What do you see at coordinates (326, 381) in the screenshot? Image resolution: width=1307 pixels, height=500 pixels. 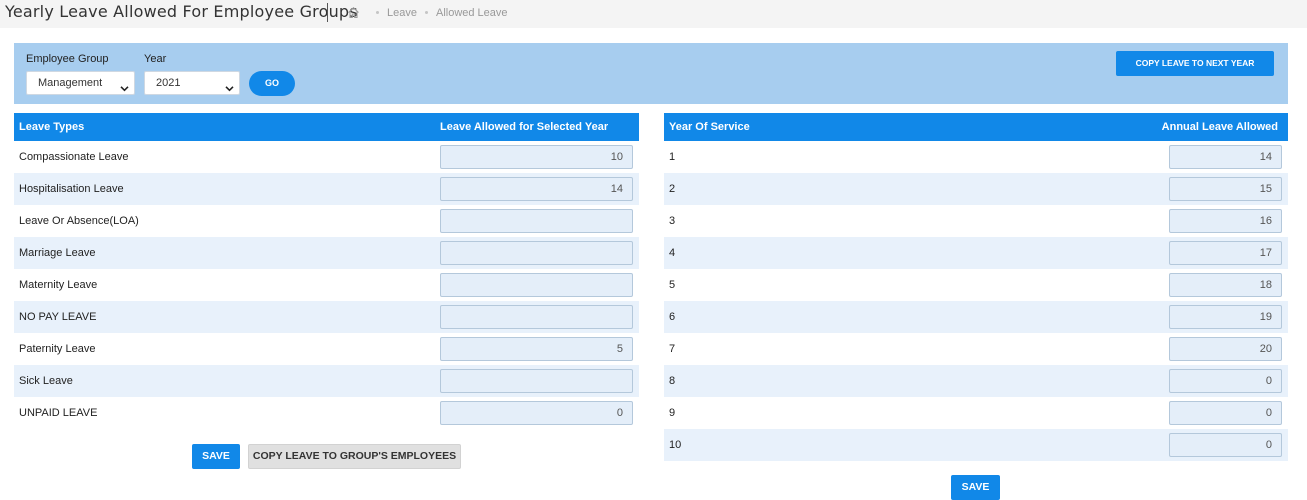 I see `table-row: Sick Leave` at bounding box center [326, 381].